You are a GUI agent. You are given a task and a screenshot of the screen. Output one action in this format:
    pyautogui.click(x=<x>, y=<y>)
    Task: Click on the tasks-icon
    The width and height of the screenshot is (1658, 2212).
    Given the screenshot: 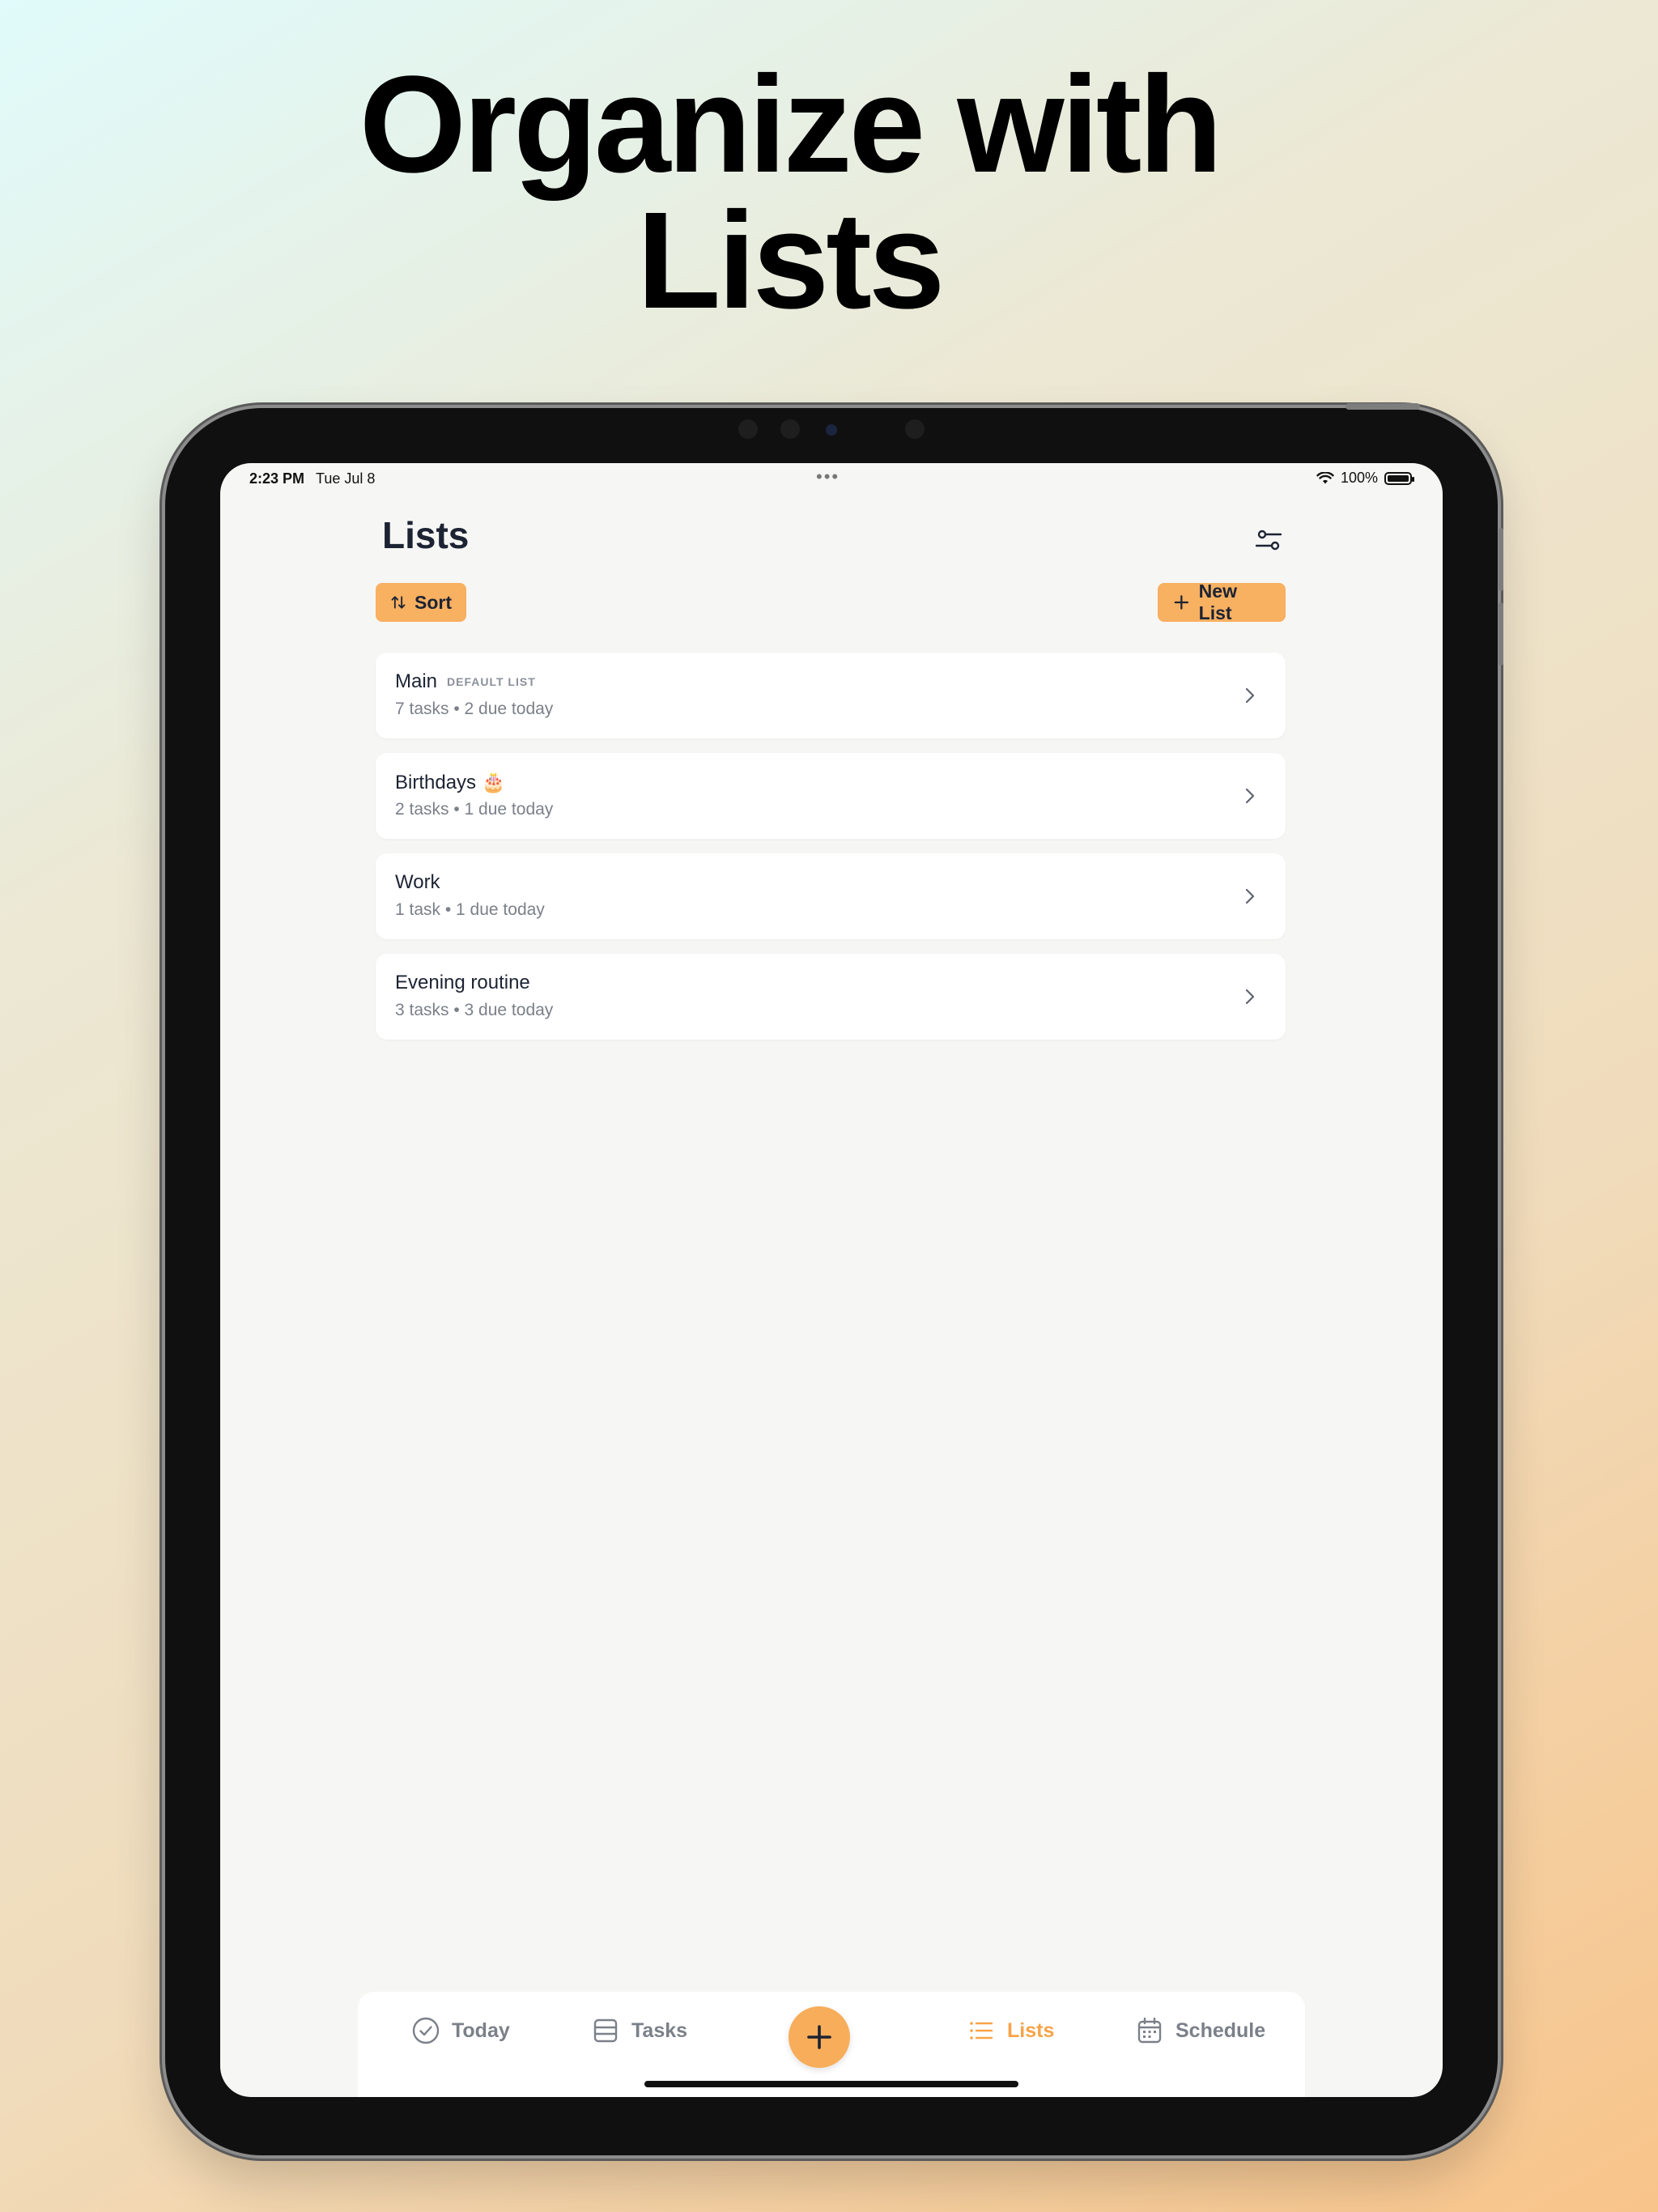 What is the action you would take?
    pyautogui.click(x=605, y=2031)
    